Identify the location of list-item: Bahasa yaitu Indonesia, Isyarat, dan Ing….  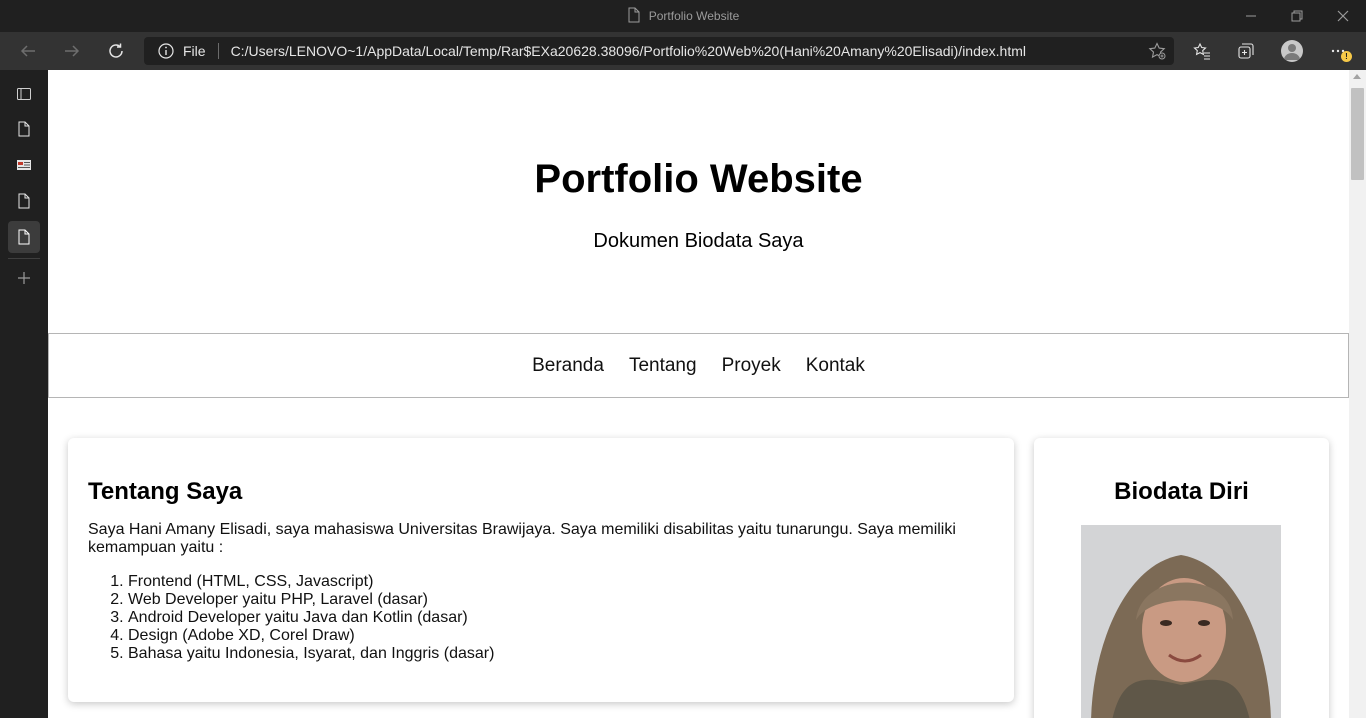
(561, 654).